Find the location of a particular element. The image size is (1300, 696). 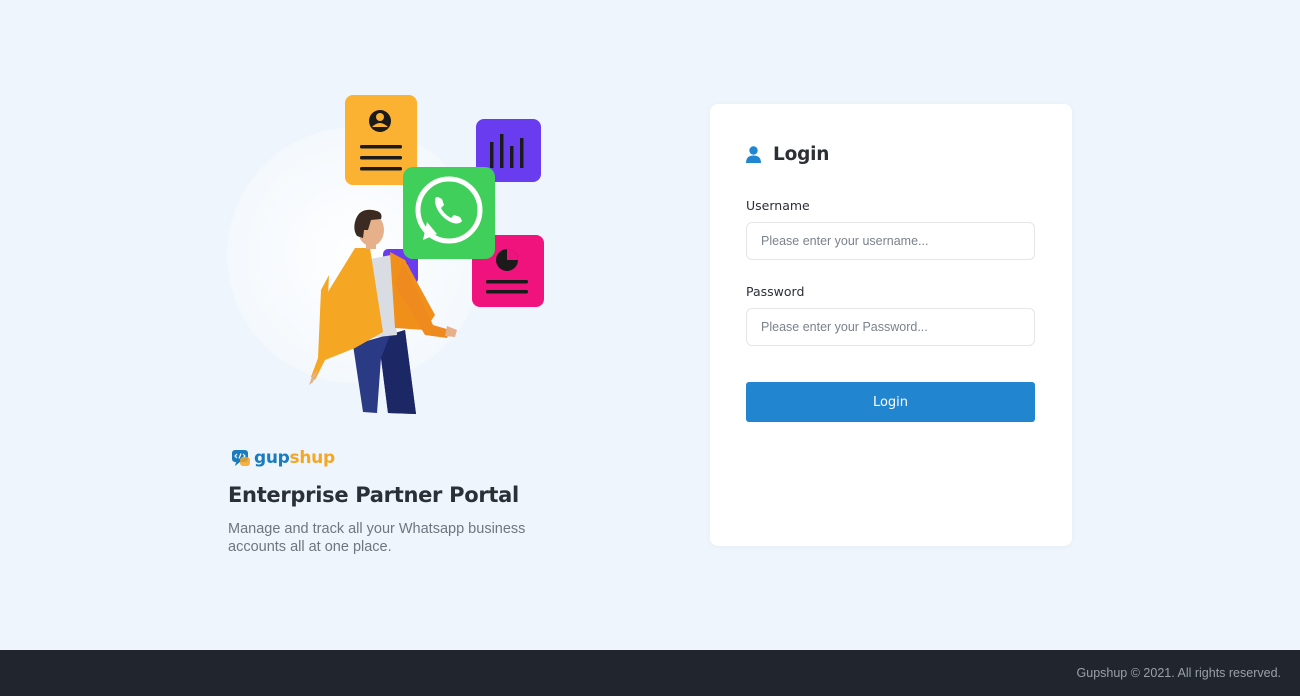

footer: Gupshup © 2021. All rights reserved. is located at coordinates (650, 673).